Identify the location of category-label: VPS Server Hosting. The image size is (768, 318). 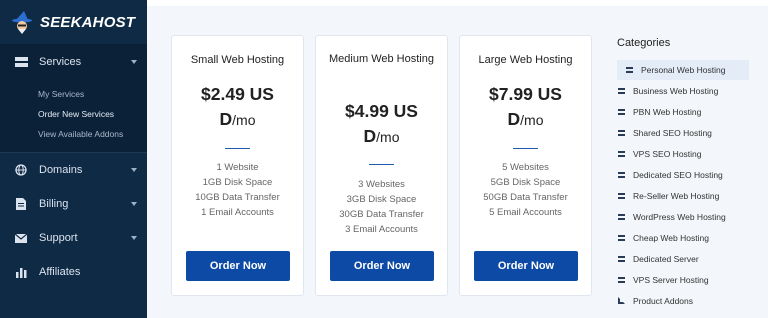
(671, 279).